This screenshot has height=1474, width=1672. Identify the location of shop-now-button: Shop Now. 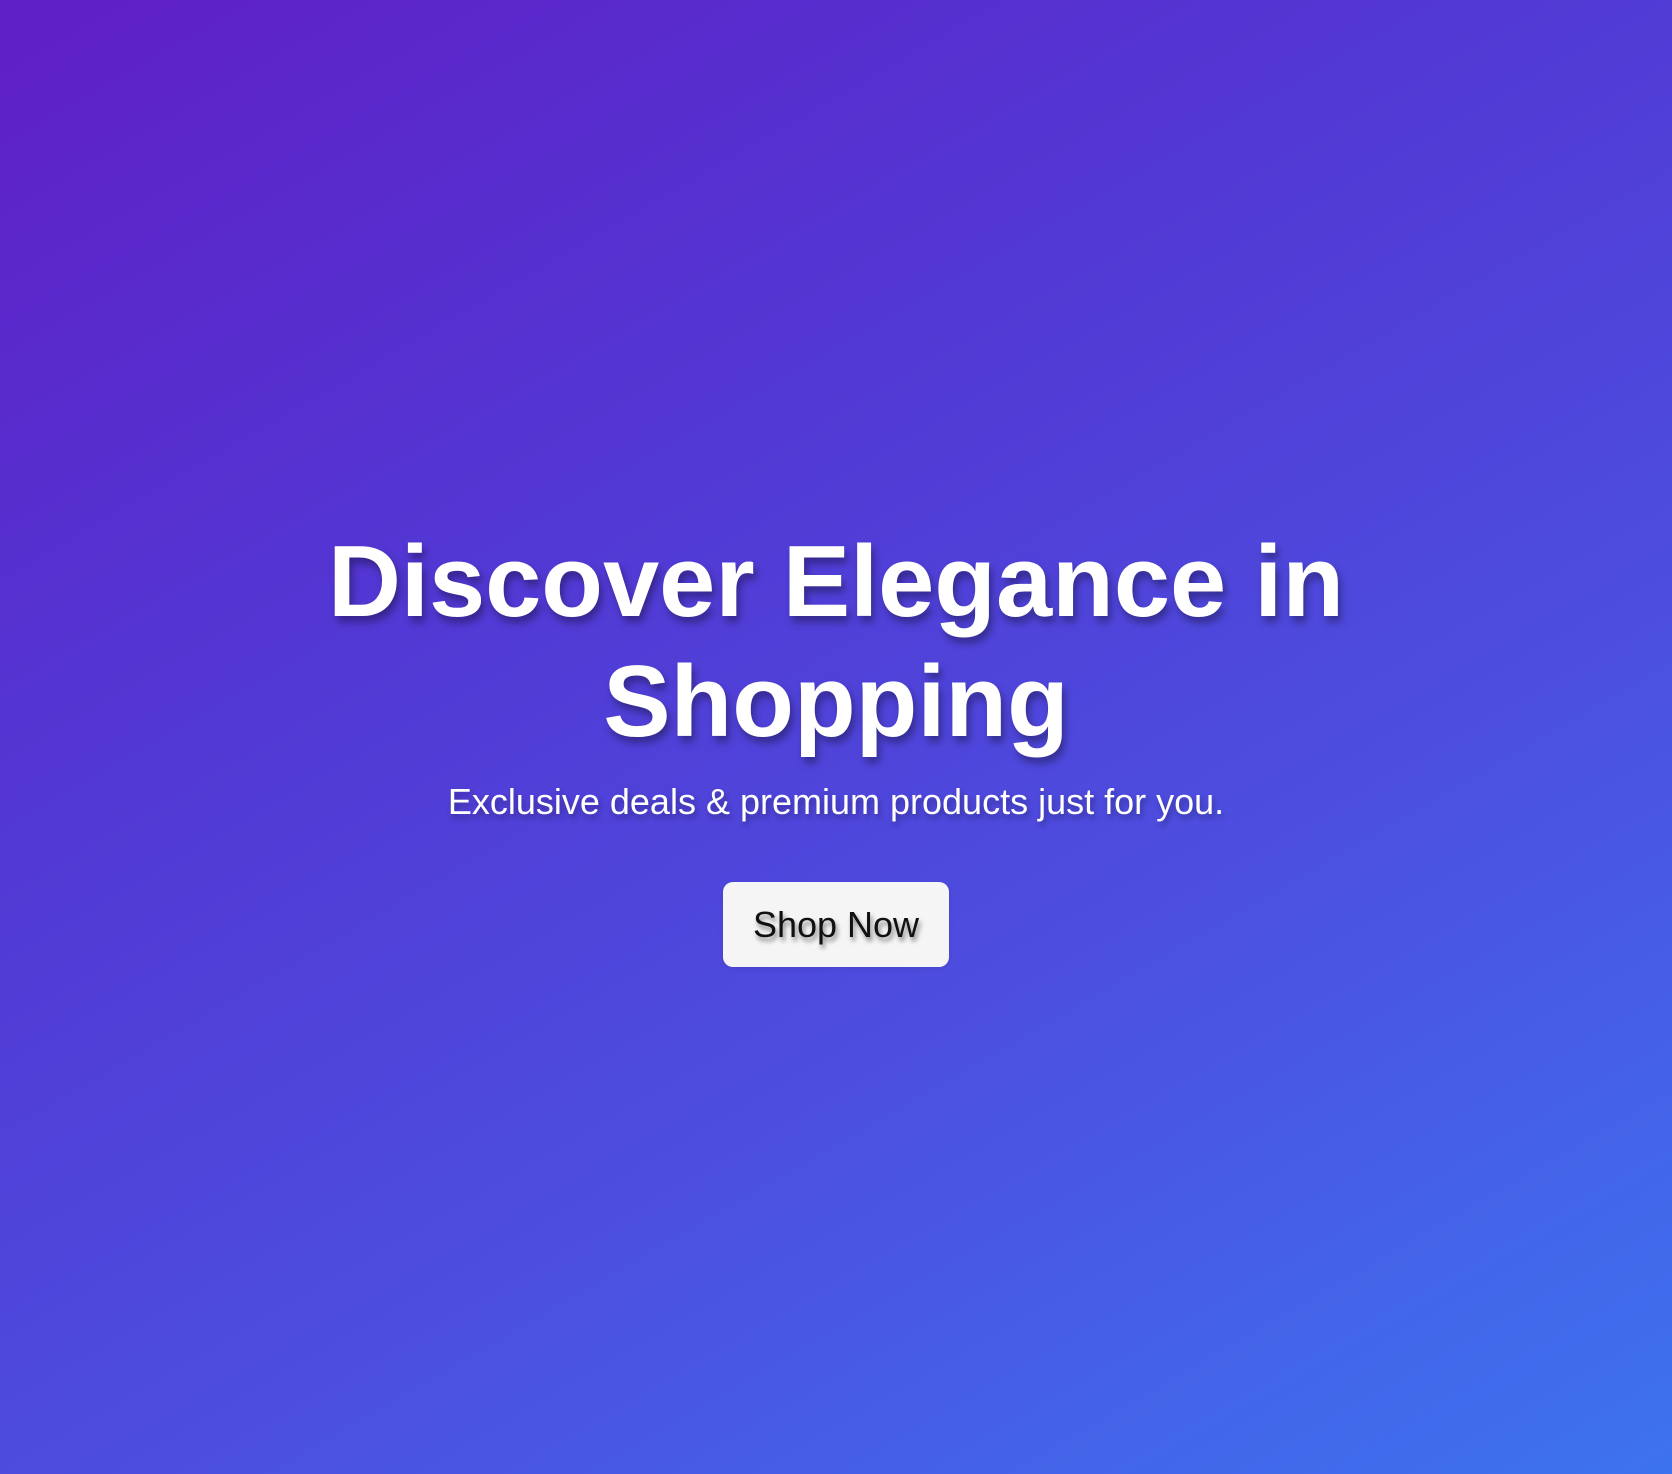
(836, 924).